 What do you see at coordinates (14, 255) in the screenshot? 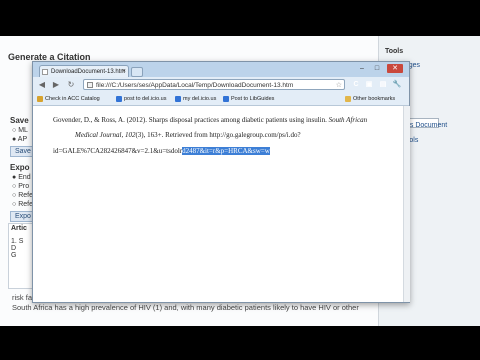
I see `article-box-item: G` at bounding box center [14, 255].